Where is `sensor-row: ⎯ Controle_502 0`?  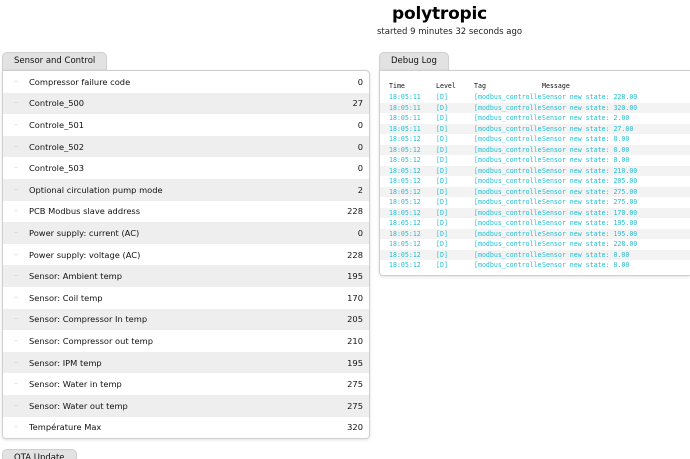
sensor-row: ⎯ Controle_502 0 is located at coordinates (186, 146).